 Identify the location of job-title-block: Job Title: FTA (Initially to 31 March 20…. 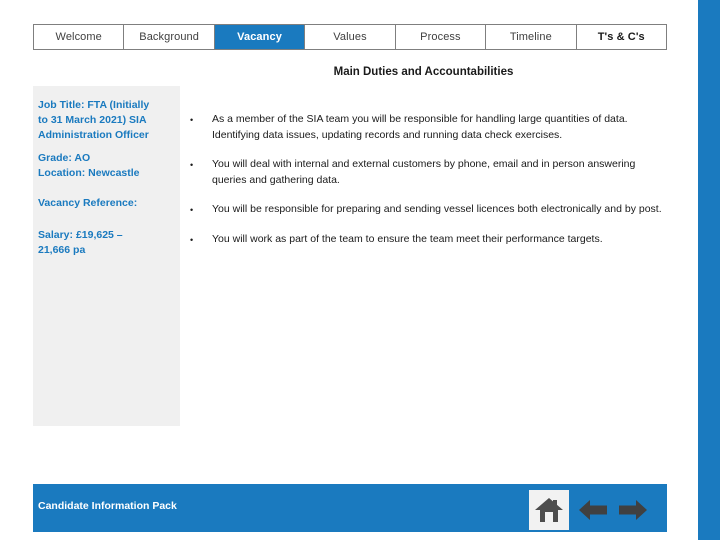
(108, 120).